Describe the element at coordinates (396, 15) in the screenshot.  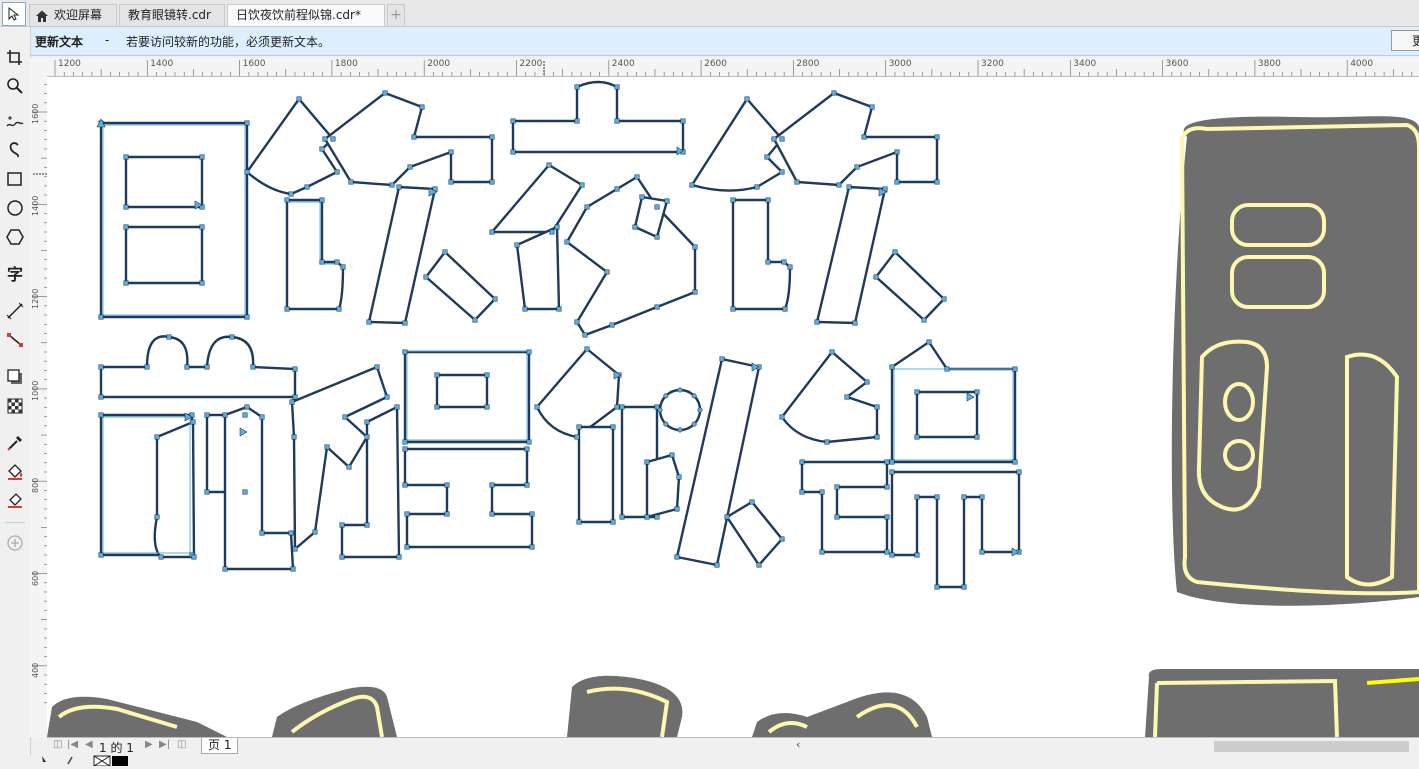
I see `new-tab-button: +` at that location.